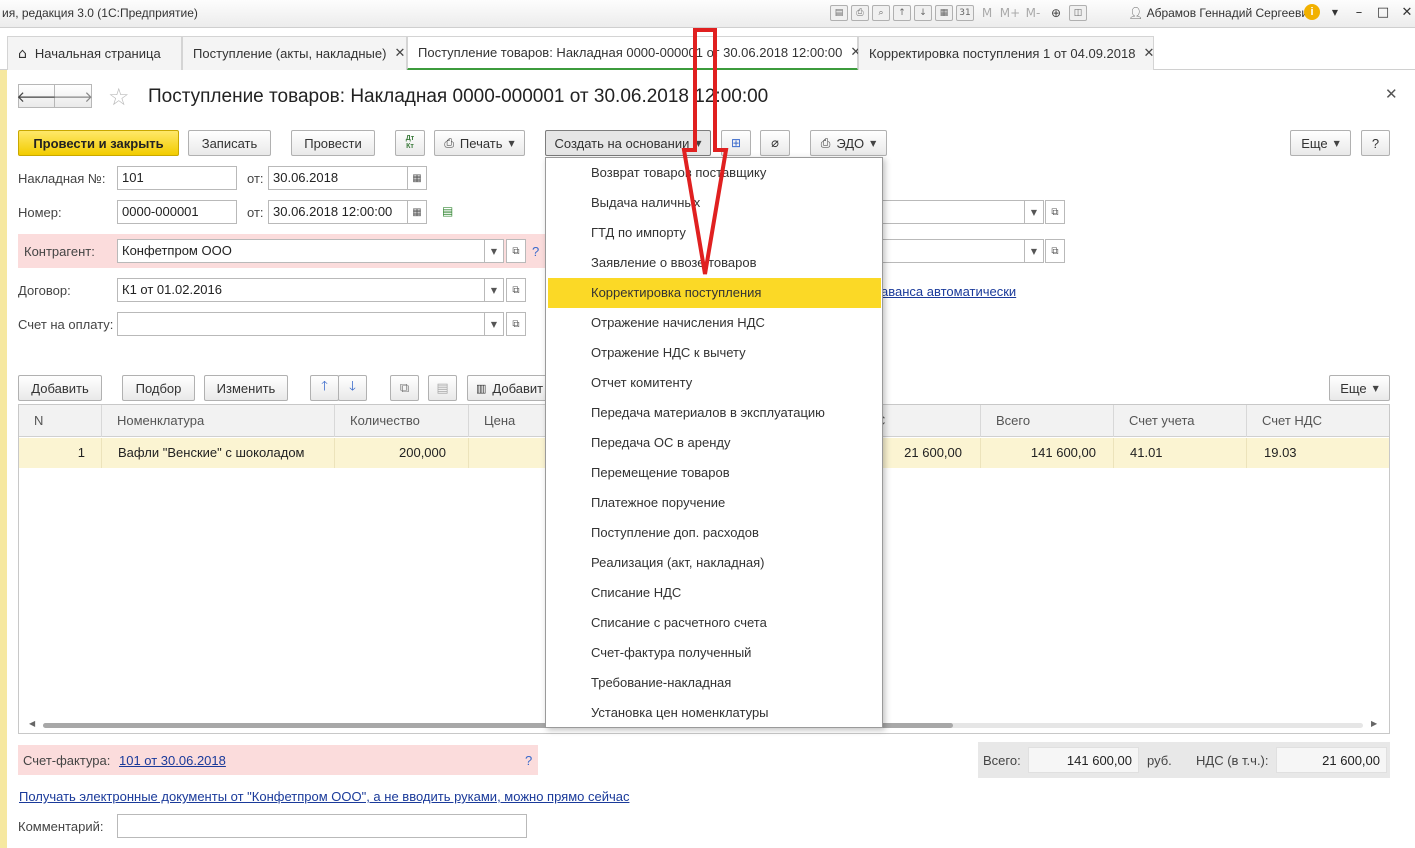 The width and height of the screenshot is (1415, 848). I want to click on tab-home: ⌂ Начальная страница, so click(94, 53).